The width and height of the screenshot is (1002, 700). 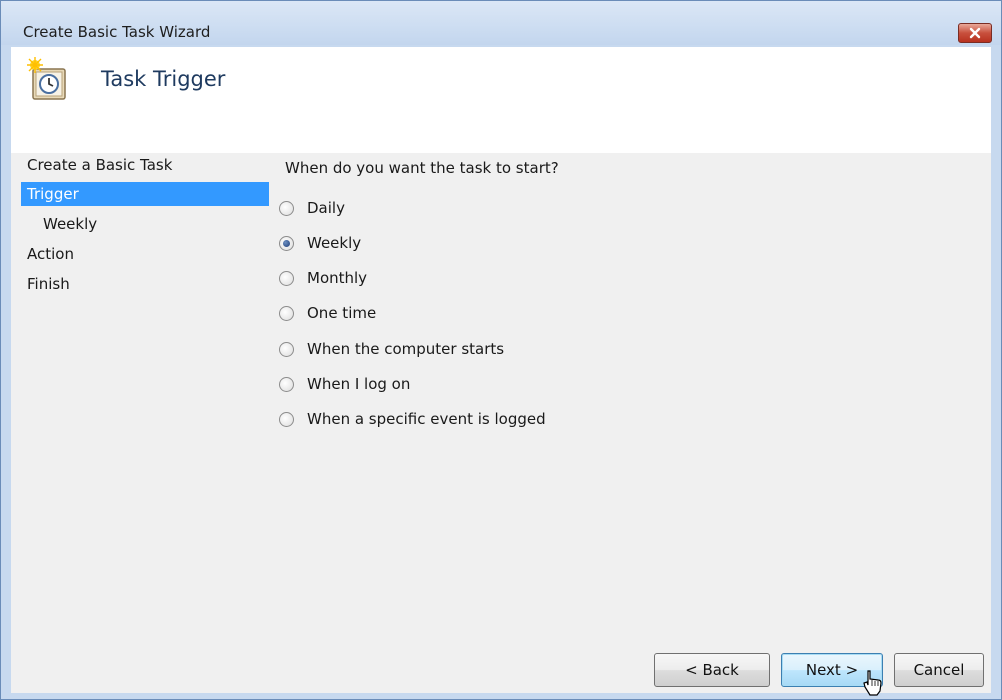 I want to click on nav-item-trigger: Trigger, so click(x=145, y=194).